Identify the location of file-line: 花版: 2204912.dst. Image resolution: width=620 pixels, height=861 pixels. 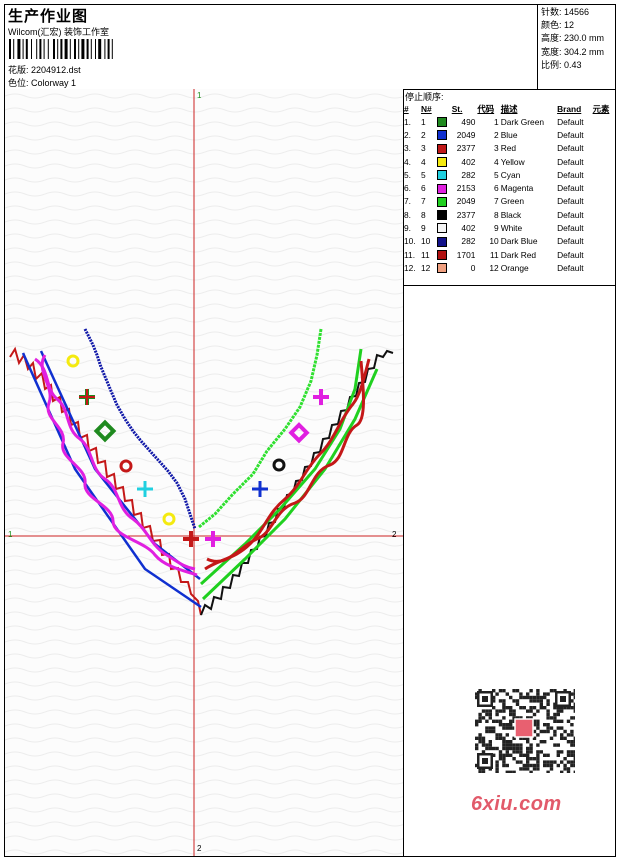
(44, 69).